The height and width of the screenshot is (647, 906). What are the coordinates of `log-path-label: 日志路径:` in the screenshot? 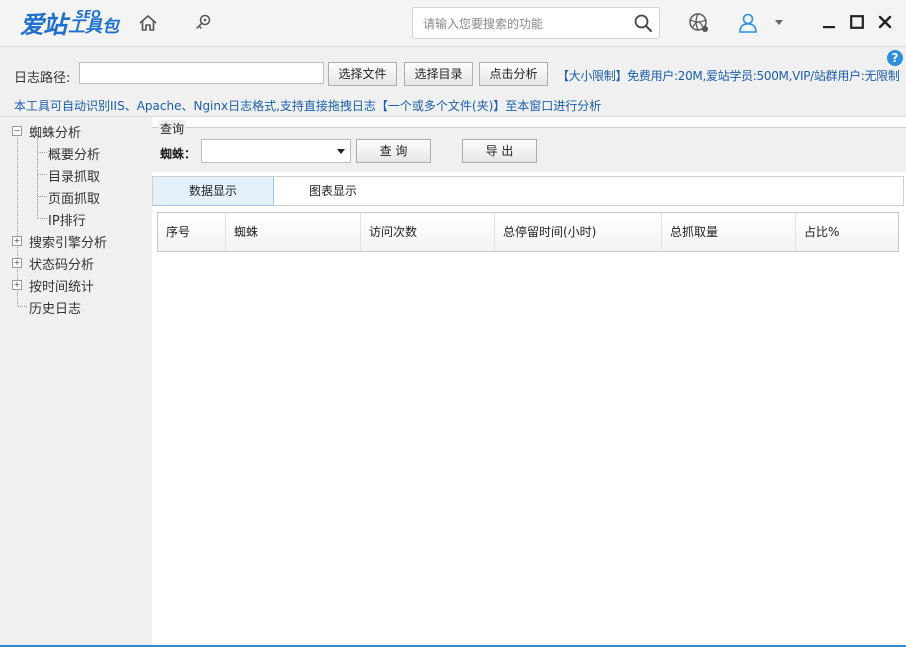 It's located at (42, 78).